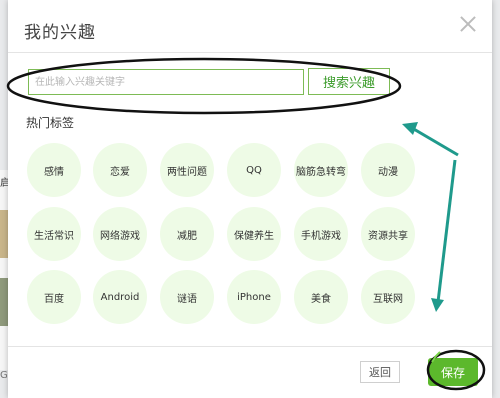 This screenshot has height=398, width=500. I want to click on tag-item: 脑筋急转弯, so click(321, 170).